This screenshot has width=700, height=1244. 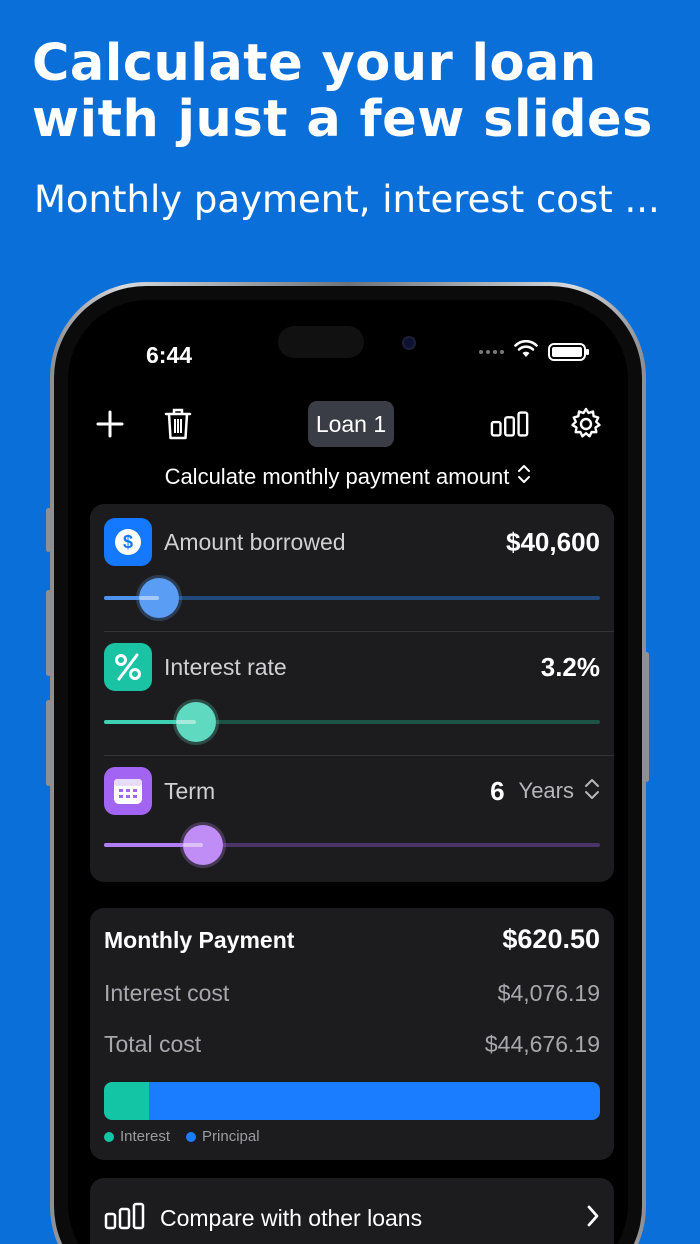 What do you see at coordinates (231, 1136) in the screenshot?
I see `legend-principal: Principal` at bounding box center [231, 1136].